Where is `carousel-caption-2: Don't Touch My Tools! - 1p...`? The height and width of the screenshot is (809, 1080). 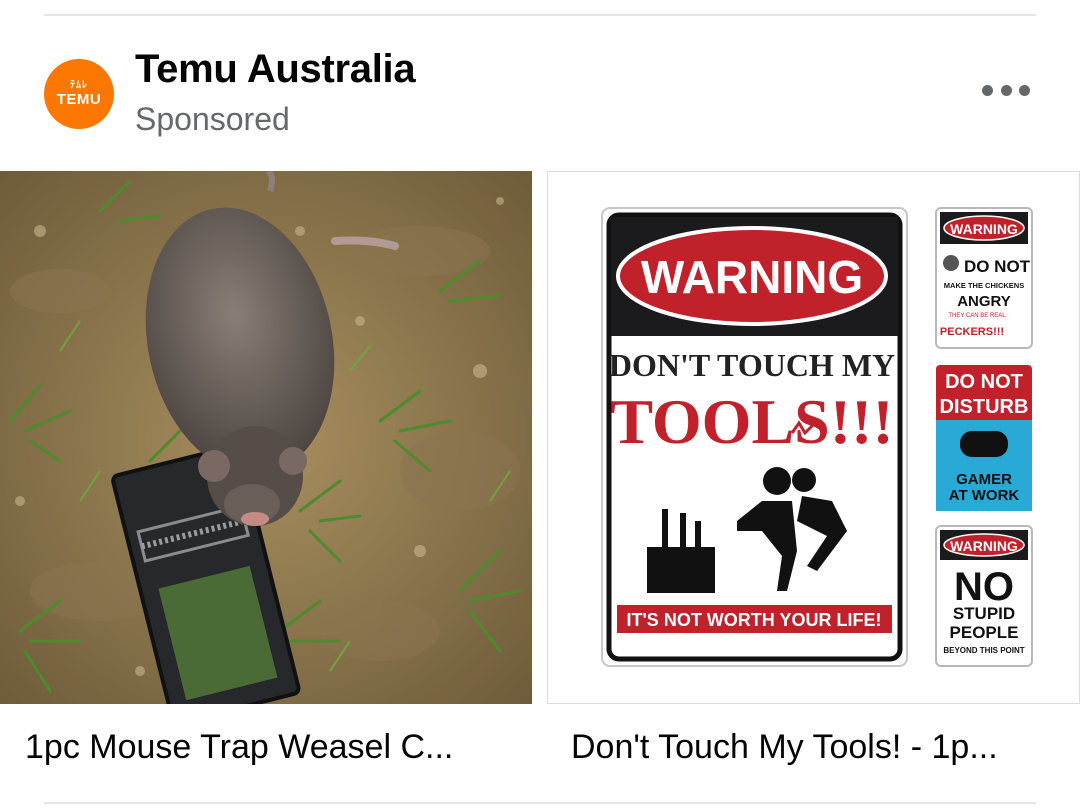 carousel-caption-2: Don't Touch My Tools! - 1p... is located at coordinates (811, 747).